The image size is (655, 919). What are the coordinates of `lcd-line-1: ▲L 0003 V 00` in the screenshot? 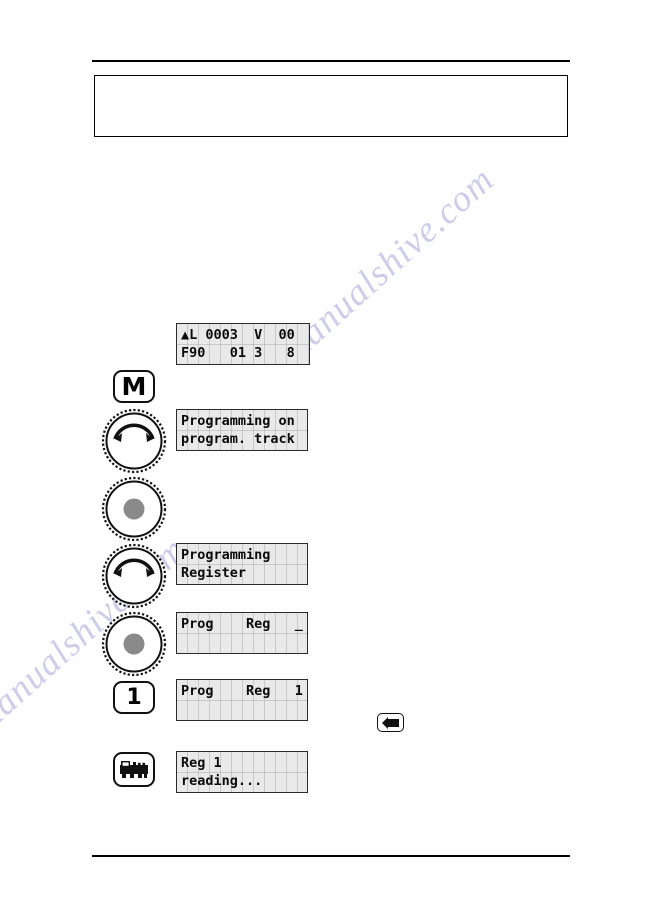 It's located at (238, 335).